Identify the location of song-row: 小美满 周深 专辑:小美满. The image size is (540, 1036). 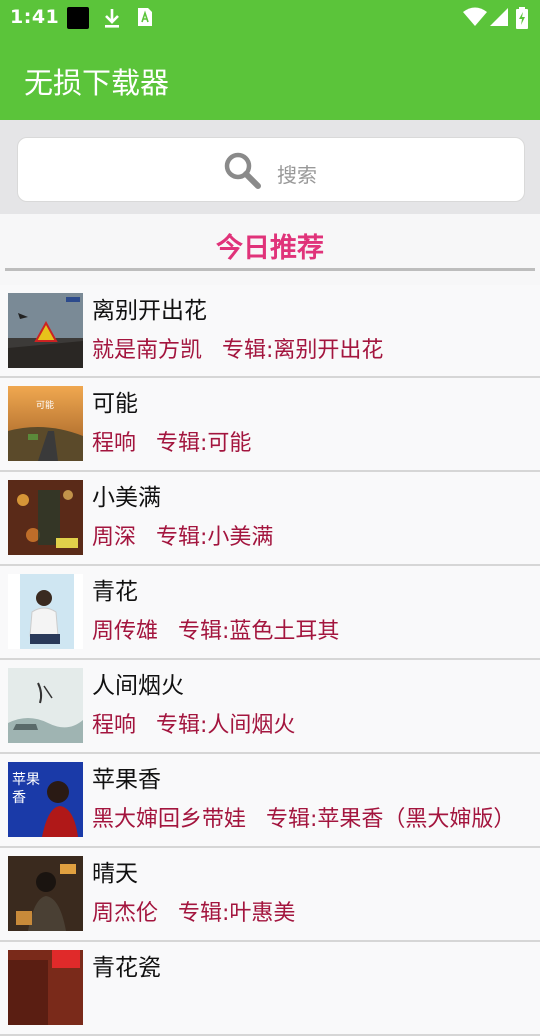
(270, 519).